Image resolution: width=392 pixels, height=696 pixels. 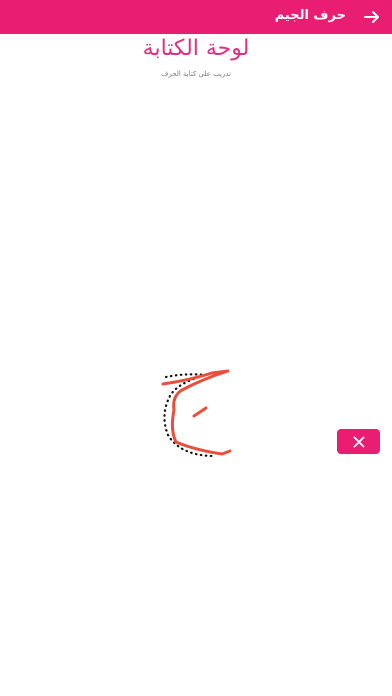 What do you see at coordinates (310, 15) in the screenshot?
I see `screen-title: حرف الجيم` at bounding box center [310, 15].